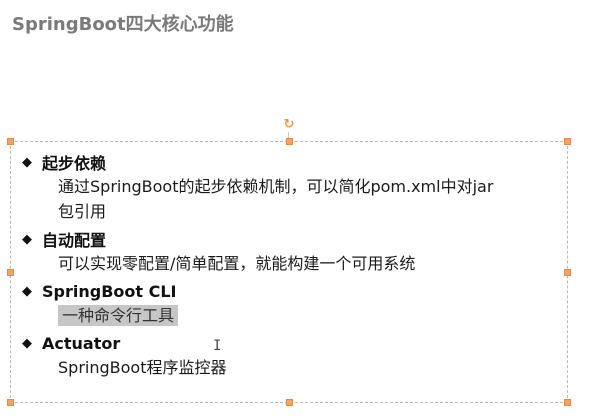 This screenshot has width=591, height=419. I want to click on resize-handle-middle-left, so click(10, 272).